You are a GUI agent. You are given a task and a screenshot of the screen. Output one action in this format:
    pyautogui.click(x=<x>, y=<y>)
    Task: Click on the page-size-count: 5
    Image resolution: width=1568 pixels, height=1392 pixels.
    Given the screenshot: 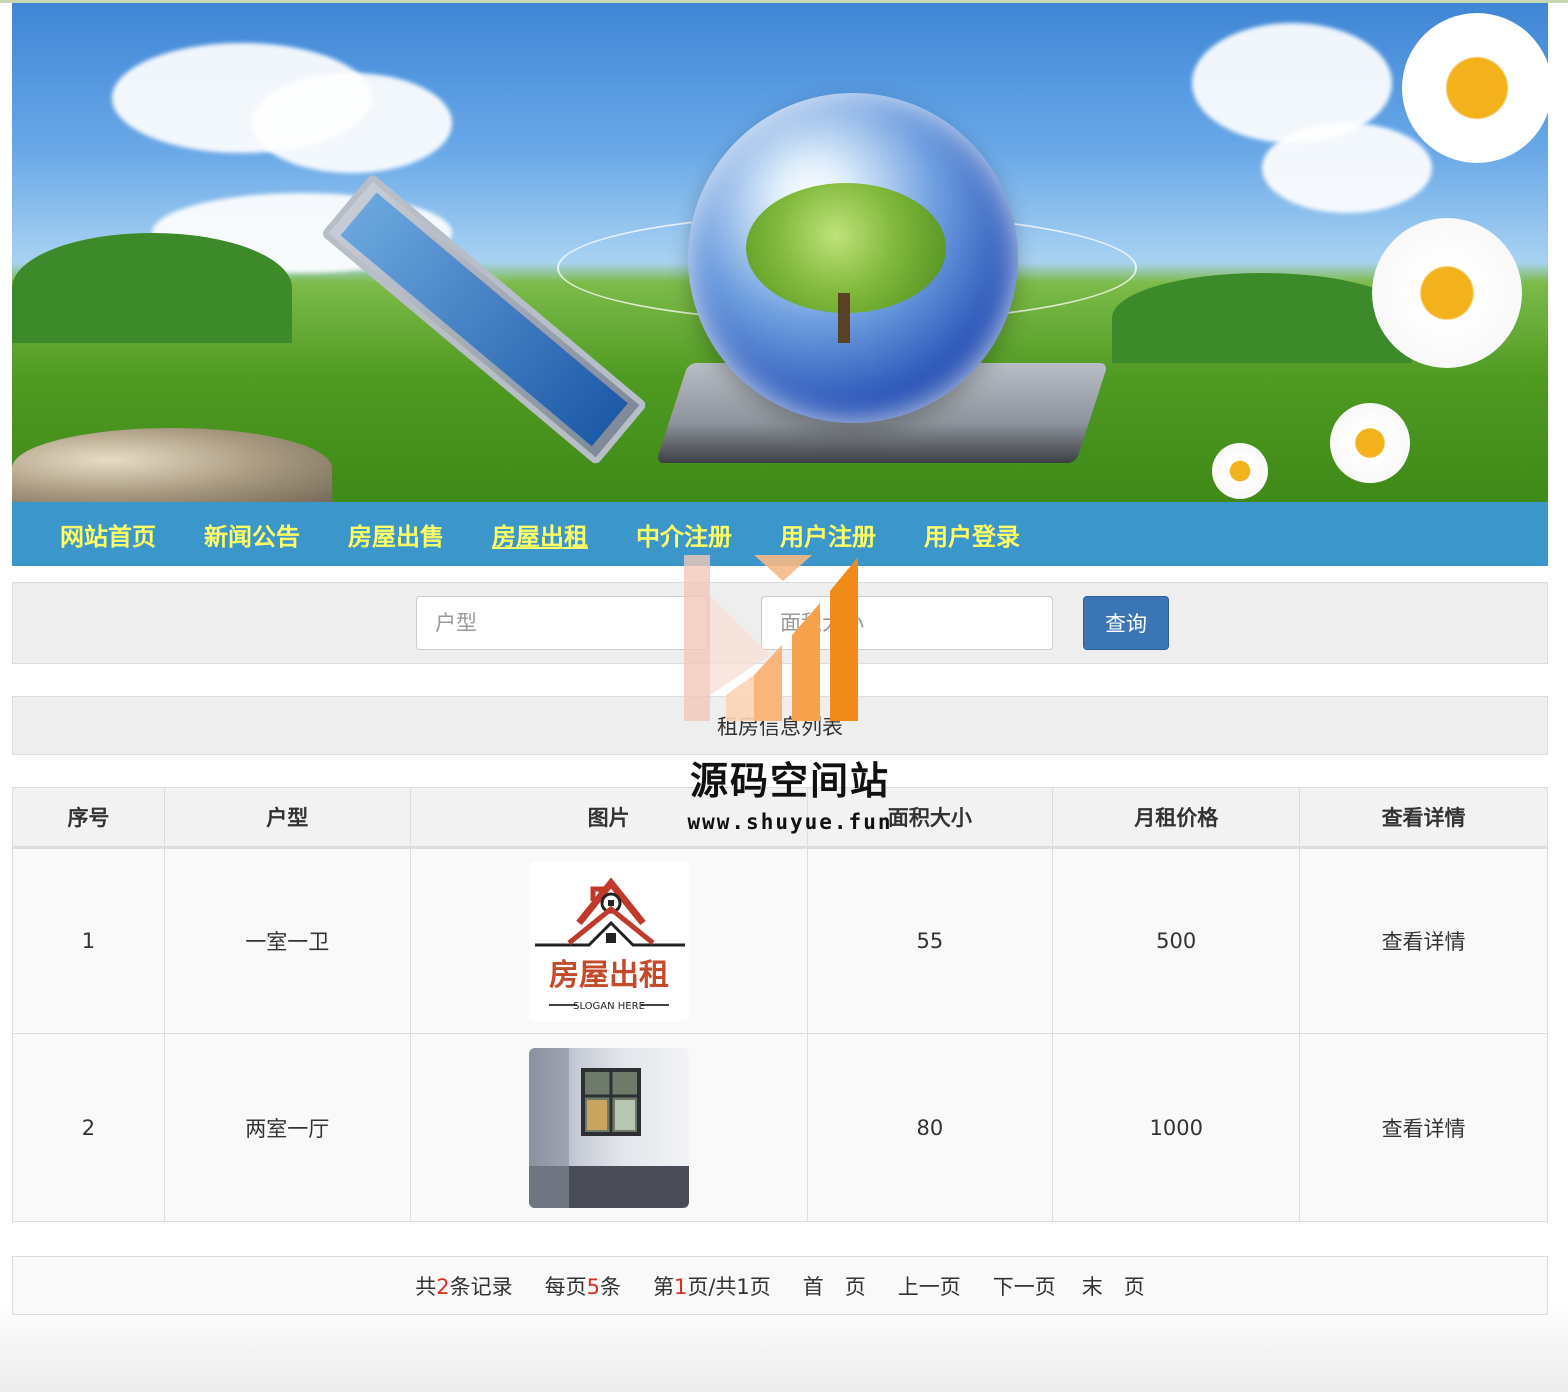 What is the action you would take?
    pyautogui.click(x=593, y=1286)
    